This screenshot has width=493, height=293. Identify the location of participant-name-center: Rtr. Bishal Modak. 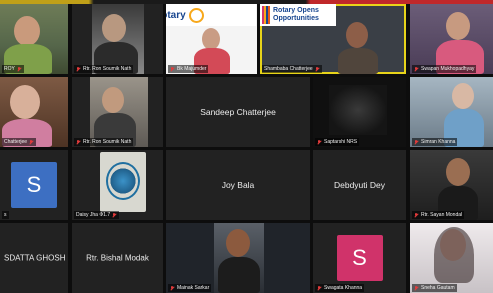
(117, 258).